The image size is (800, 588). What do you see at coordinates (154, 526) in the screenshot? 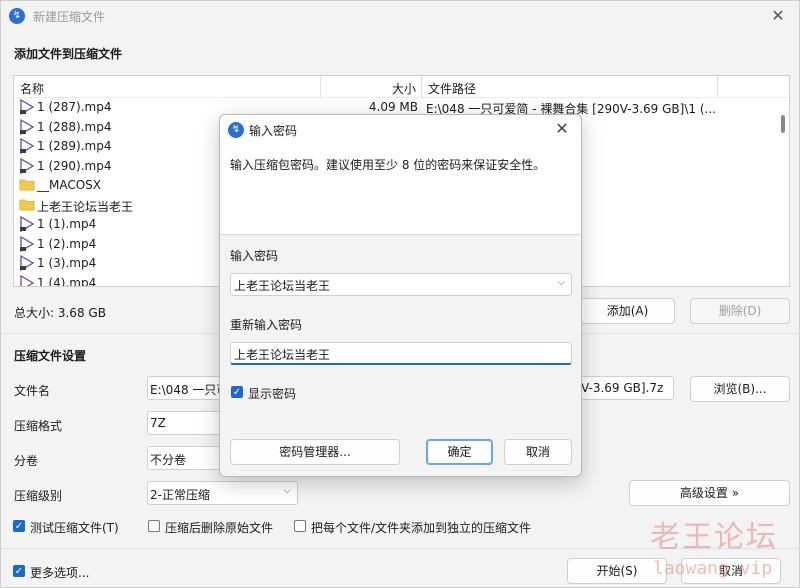
I see `delete-after-checkbox` at bounding box center [154, 526].